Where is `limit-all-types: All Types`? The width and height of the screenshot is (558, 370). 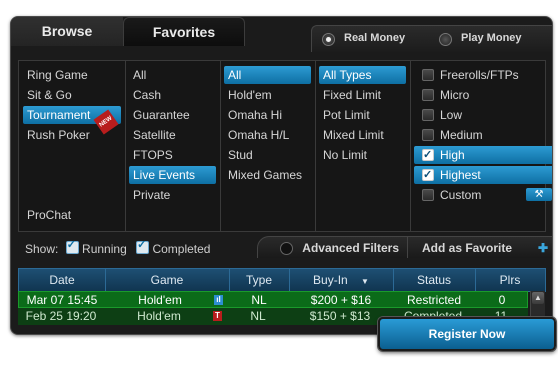
limit-all-types: All Types is located at coordinates (362, 75).